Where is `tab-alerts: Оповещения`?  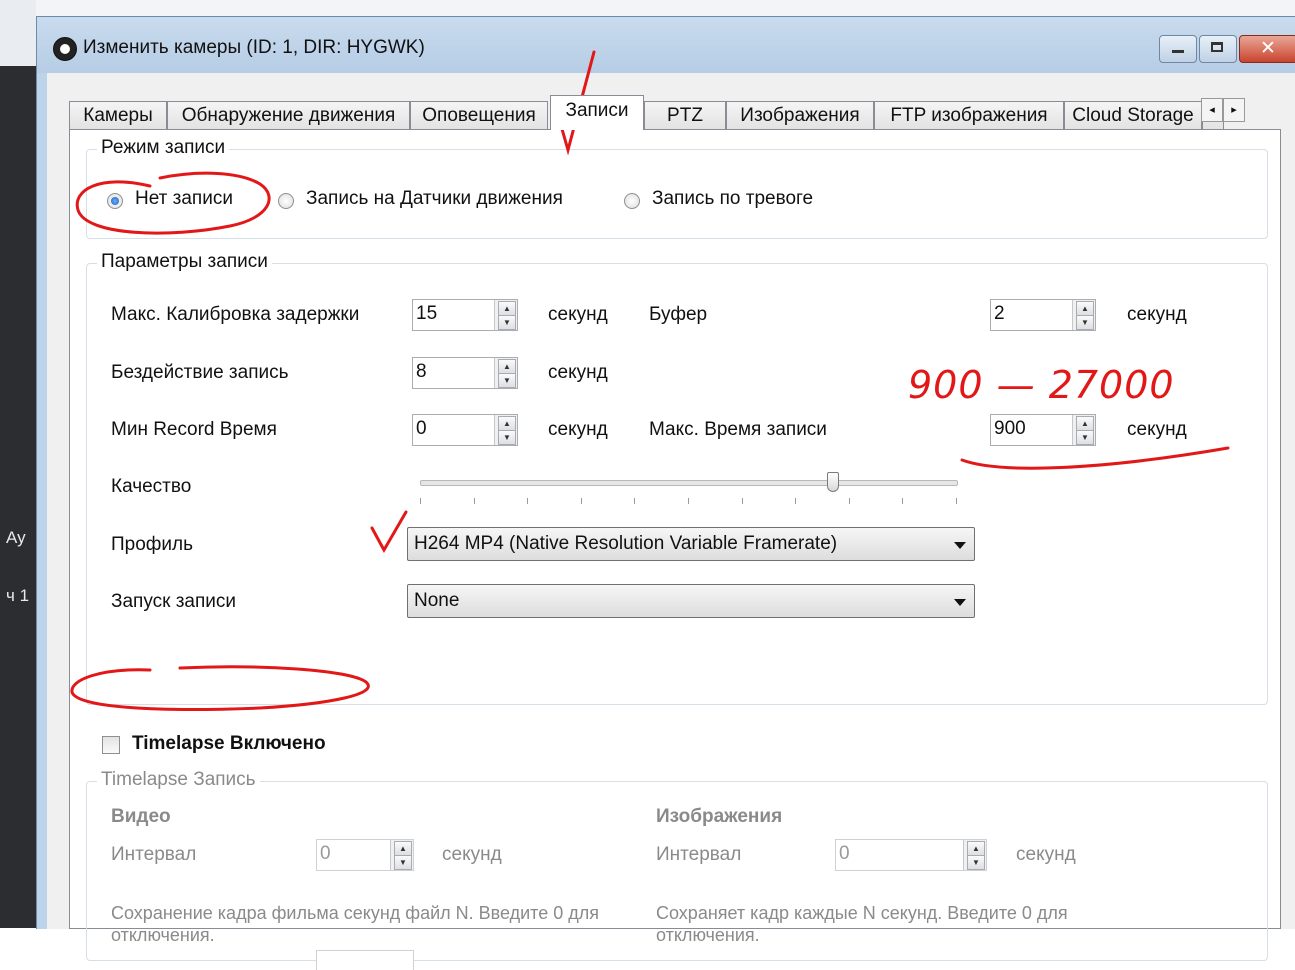 tab-alerts: Оповещения is located at coordinates (479, 115).